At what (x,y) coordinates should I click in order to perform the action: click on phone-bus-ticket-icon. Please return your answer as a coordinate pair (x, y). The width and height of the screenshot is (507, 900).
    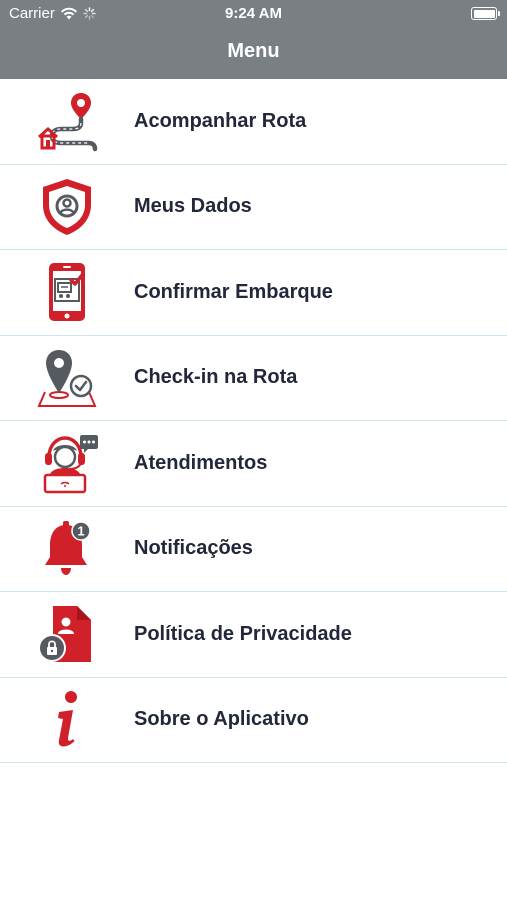
    Looking at the image, I should click on (67, 292).